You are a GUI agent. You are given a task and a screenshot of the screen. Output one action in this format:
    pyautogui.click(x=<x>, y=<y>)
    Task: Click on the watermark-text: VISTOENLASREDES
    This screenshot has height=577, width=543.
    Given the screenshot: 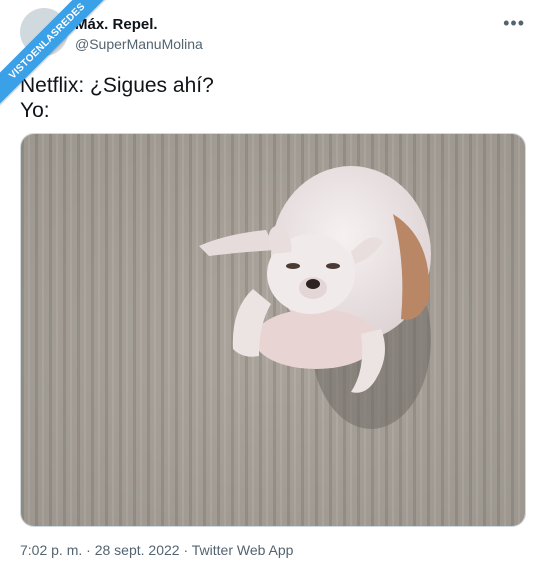 What is the action you would take?
    pyautogui.click(x=55, y=54)
    